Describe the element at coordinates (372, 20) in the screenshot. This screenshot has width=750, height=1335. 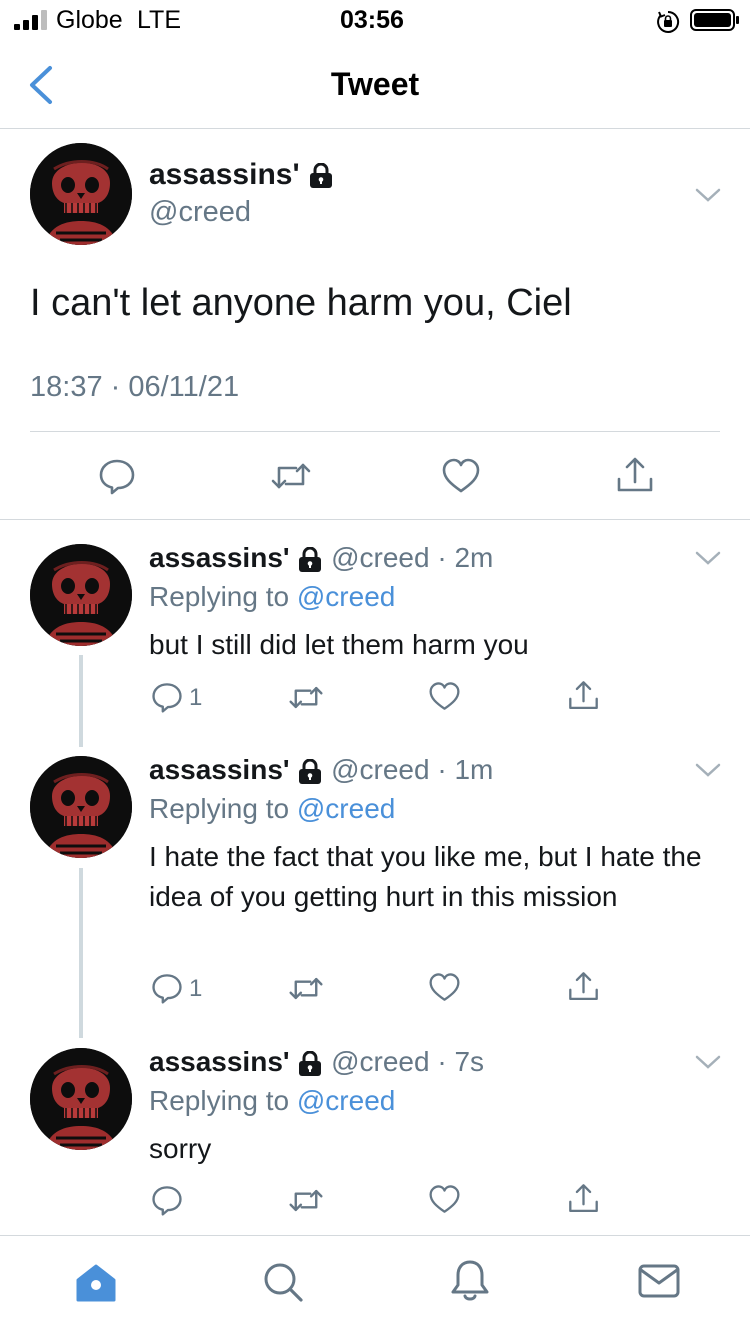
I see `status-time: 03:56` at that location.